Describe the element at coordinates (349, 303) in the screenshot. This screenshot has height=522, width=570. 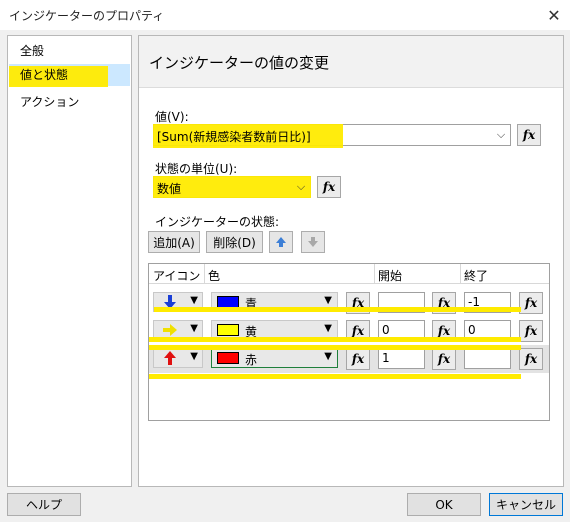
I see `table-row: ▼ 青 ▼ fx fx -1 fx` at that location.